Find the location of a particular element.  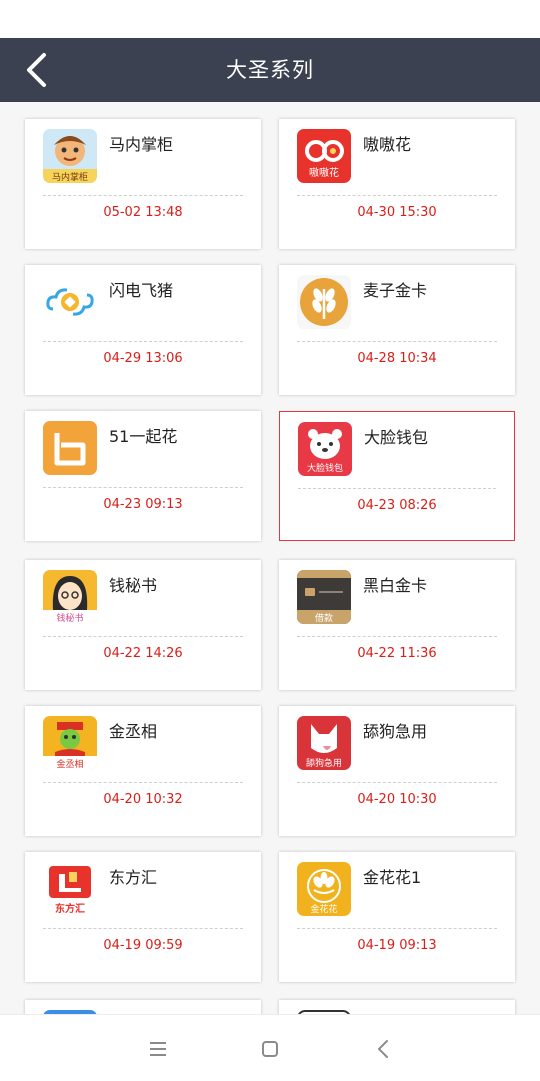

app-card: 马内掌柜 马内掌柜 05-02 13:48 is located at coordinates (143, 184).